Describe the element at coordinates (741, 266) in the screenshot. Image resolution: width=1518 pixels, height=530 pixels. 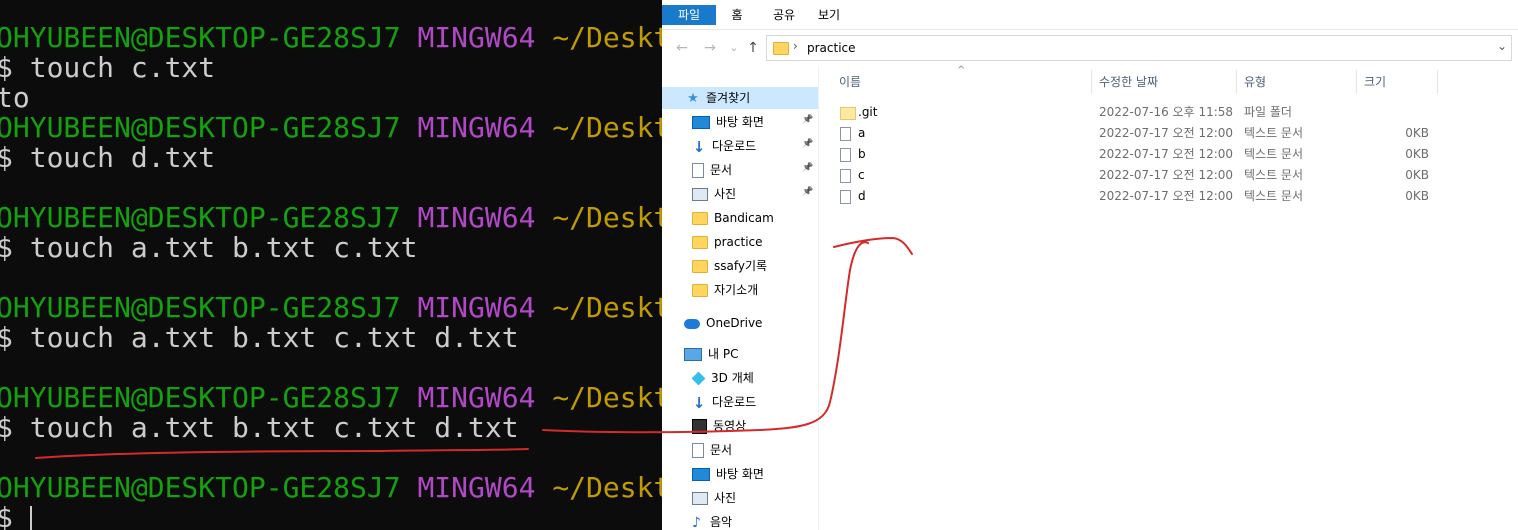
I see `nav-item-label: ssafy기록` at that location.